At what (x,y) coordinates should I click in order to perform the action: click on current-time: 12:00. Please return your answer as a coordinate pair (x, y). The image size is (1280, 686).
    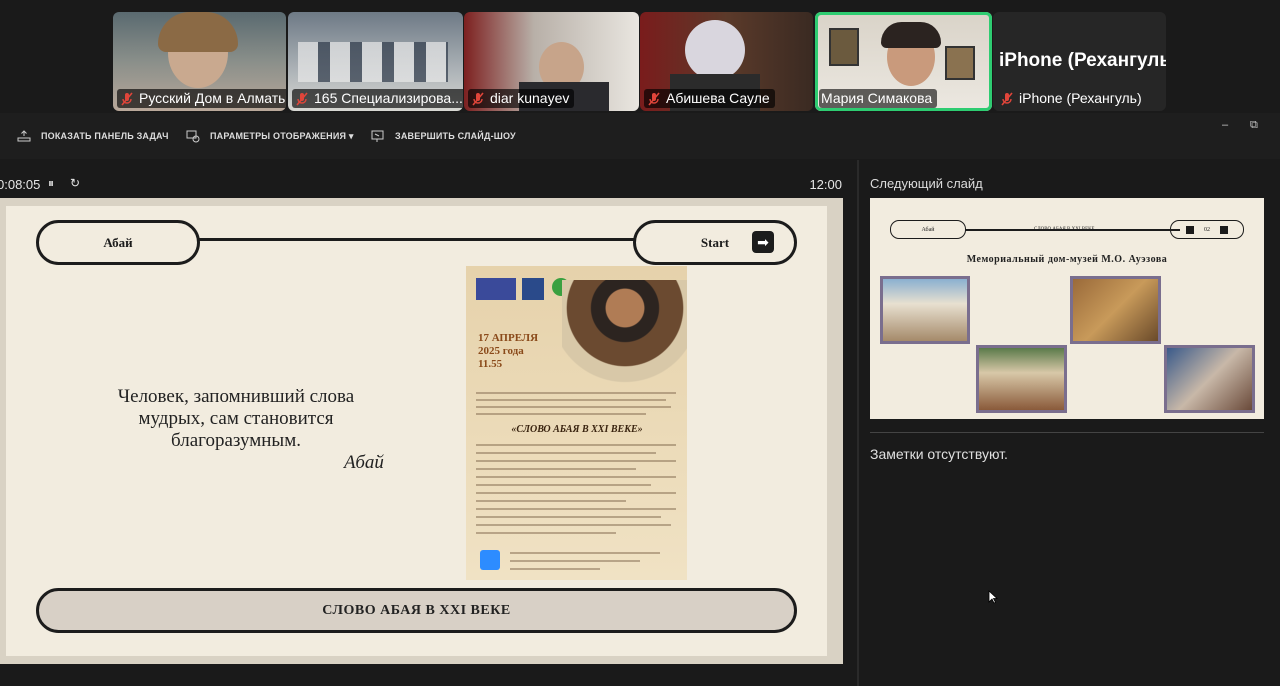
    Looking at the image, I should click on (825, 184).